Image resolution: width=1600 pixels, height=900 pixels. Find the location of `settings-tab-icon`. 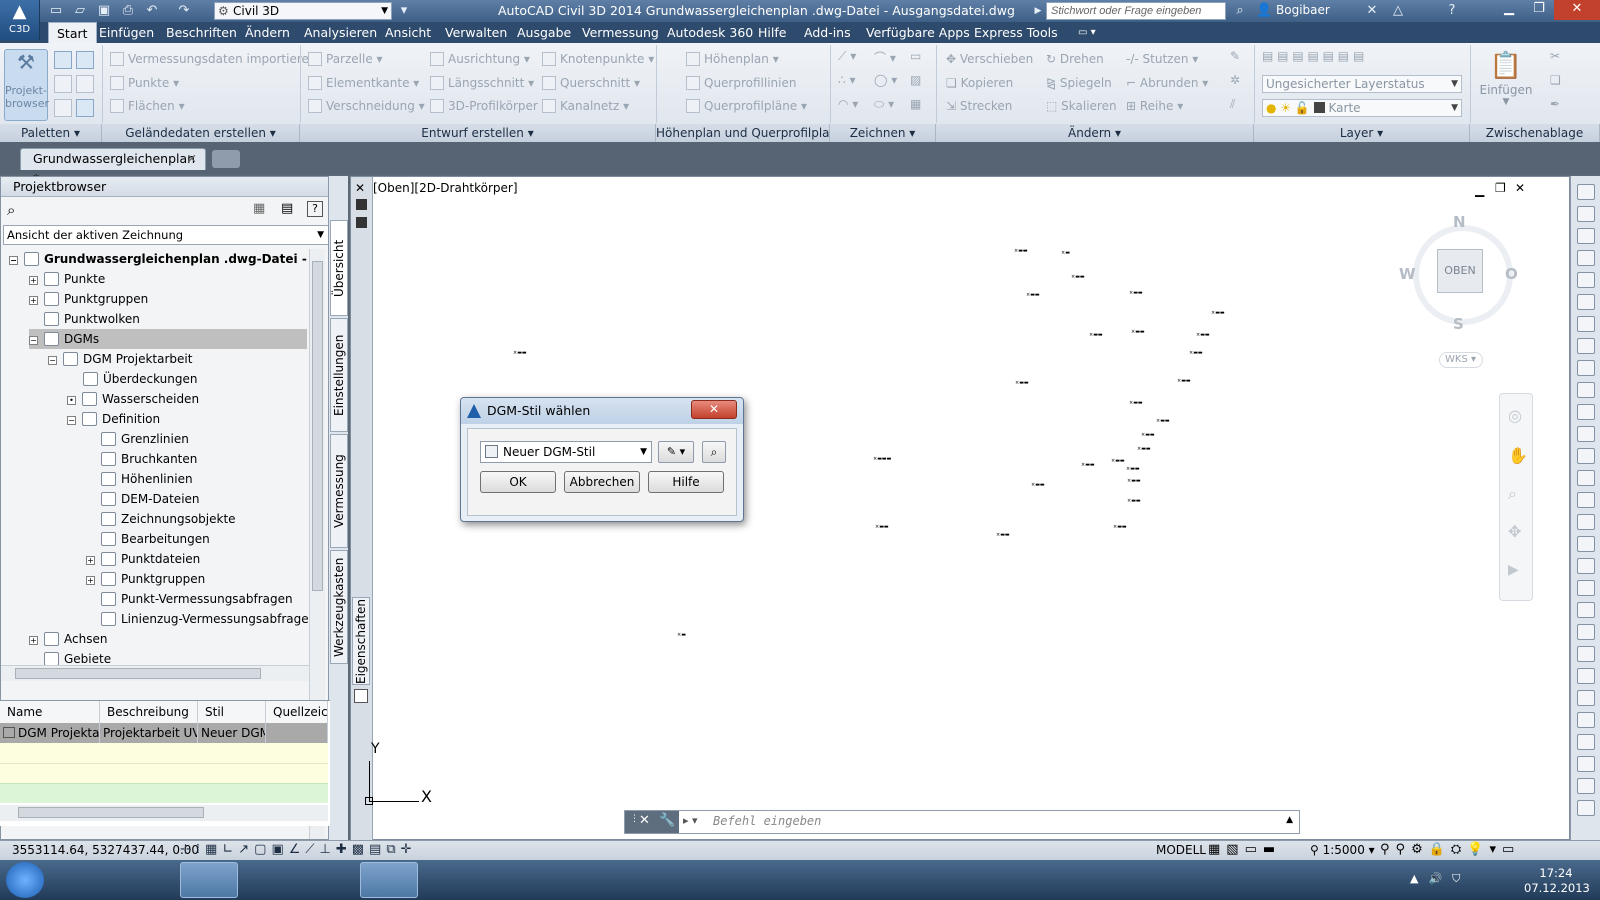

settings-tab-icon is located at coordinates (85, 60).